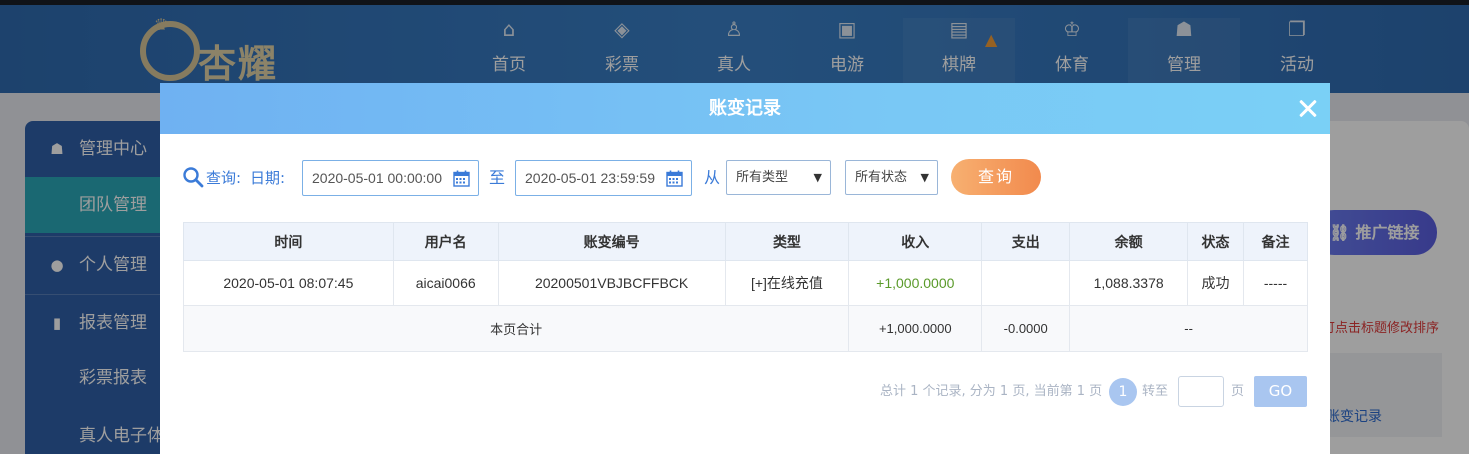 This screenshot has width=1469, height=454. Describe the element at coordinates (712, 177) in the screenshot. I see `from-label: 从` at that location.